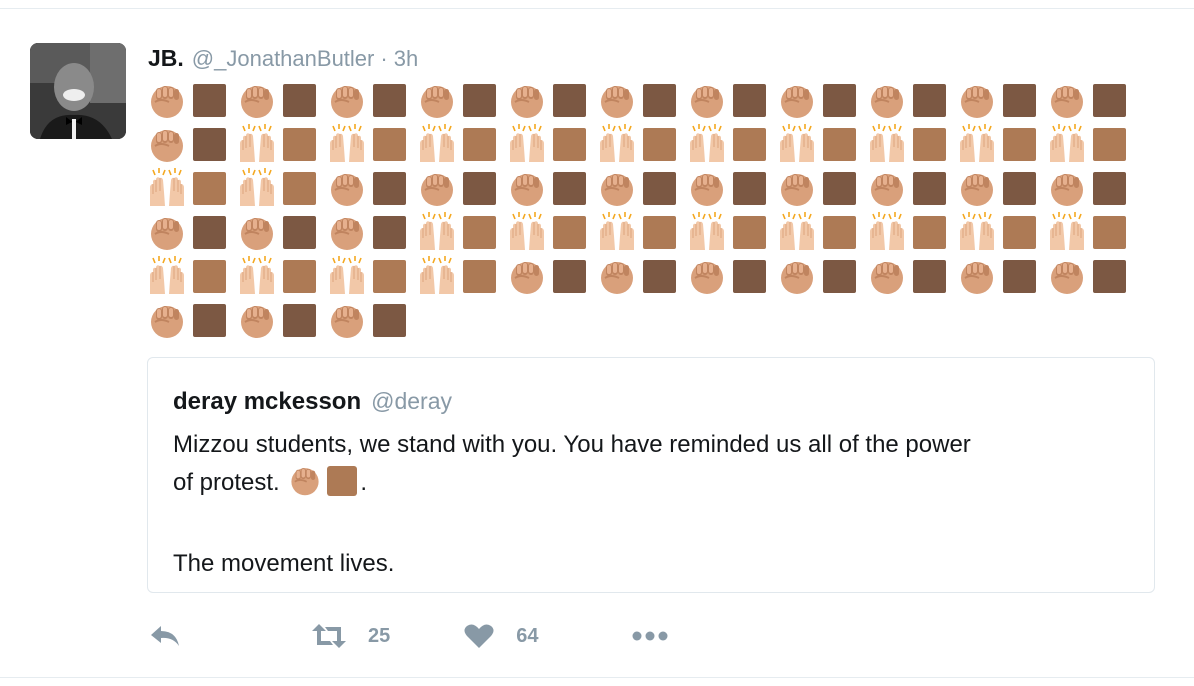 Image resolution: width=1194 pixels, height=686 pixels. I want to click on author-username: @_JonathanButler, so click(283, 59).